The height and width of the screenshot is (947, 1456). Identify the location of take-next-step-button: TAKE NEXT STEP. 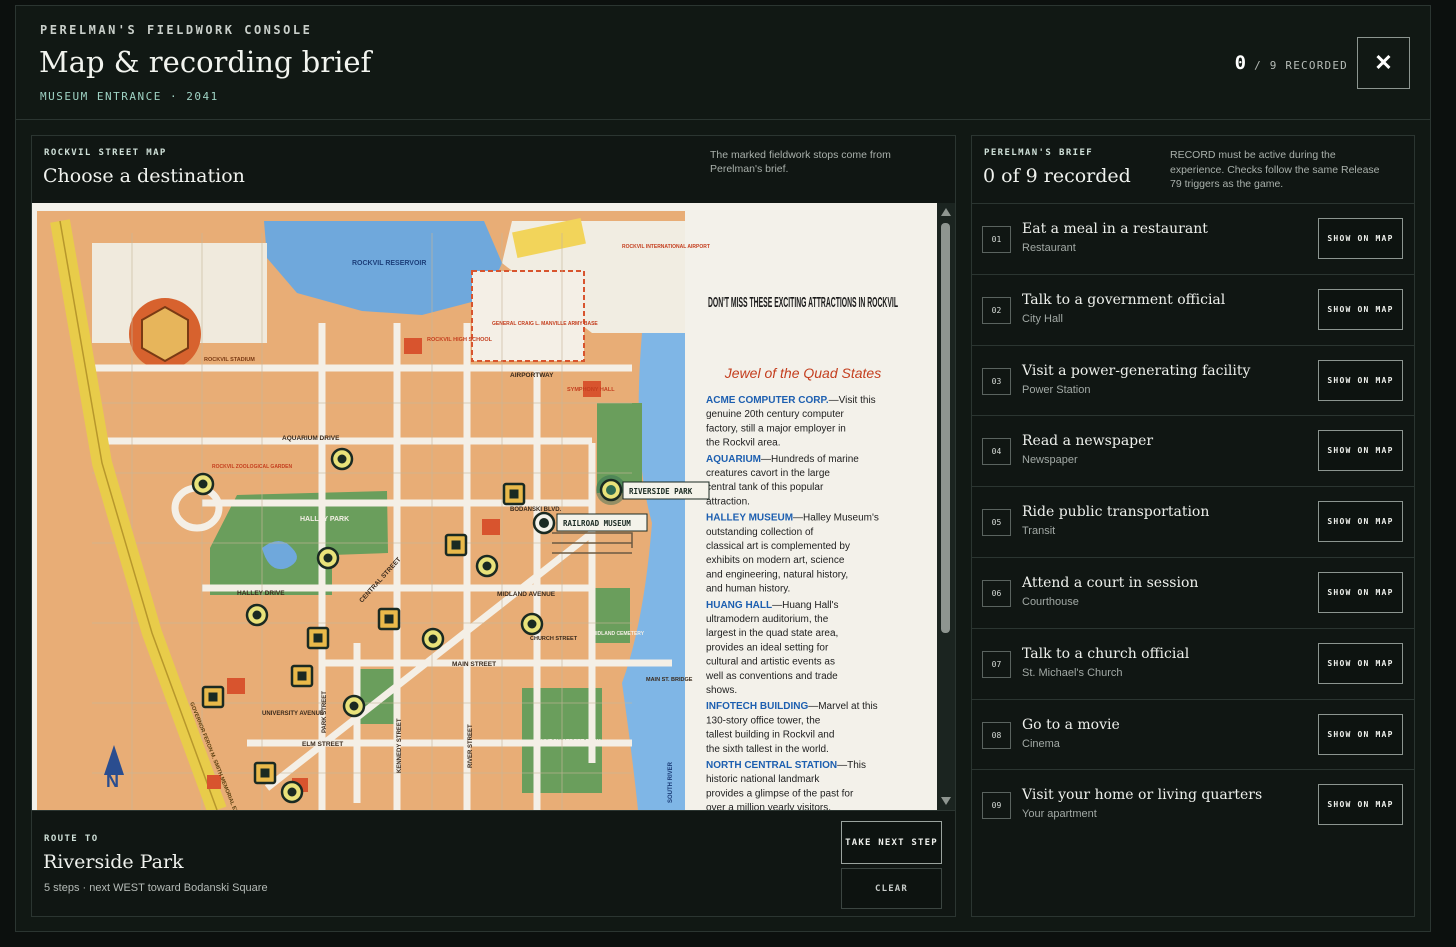
(891, 842).